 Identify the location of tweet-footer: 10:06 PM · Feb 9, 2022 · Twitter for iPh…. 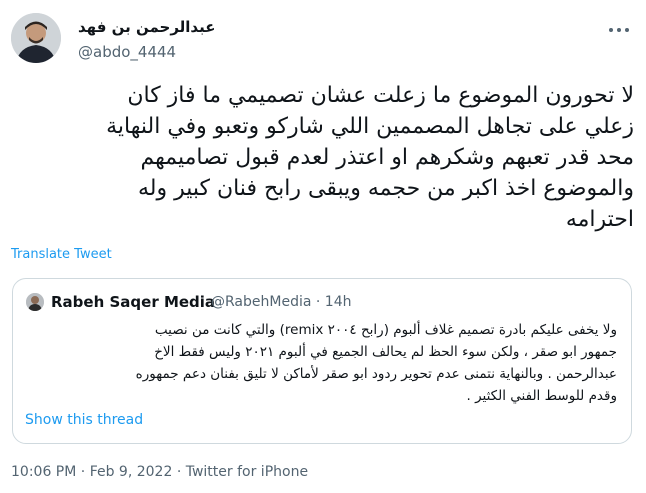
(159, 472).